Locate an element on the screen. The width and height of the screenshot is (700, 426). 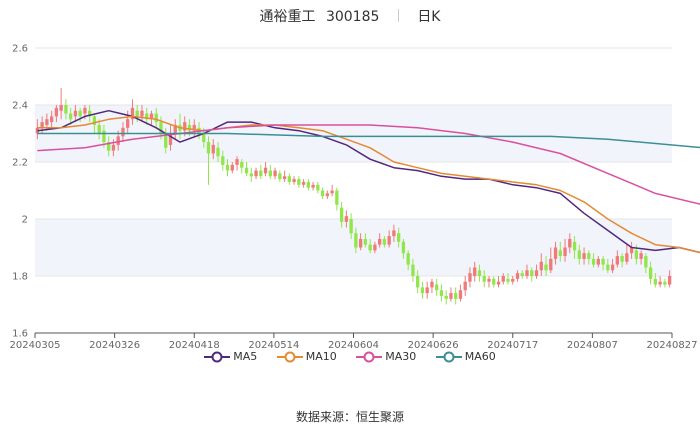
legend-label: MA60 is located at coordinates (480, 356).